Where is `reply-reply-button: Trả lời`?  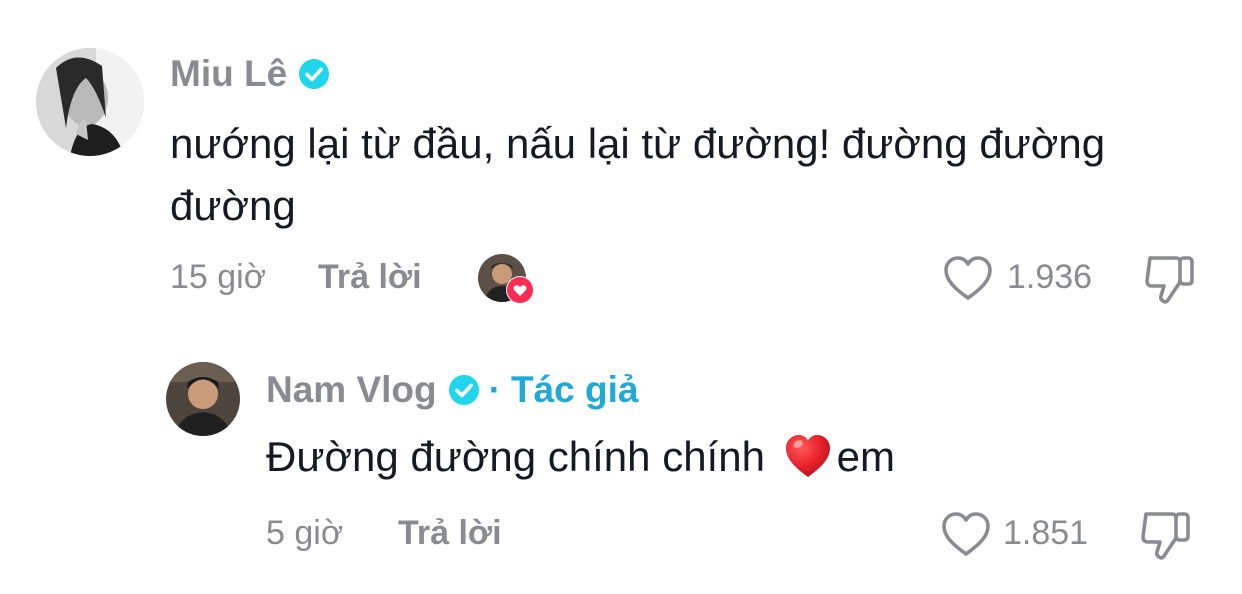
reply-reply-button: Trả lời is located at coordinates (450, 533).